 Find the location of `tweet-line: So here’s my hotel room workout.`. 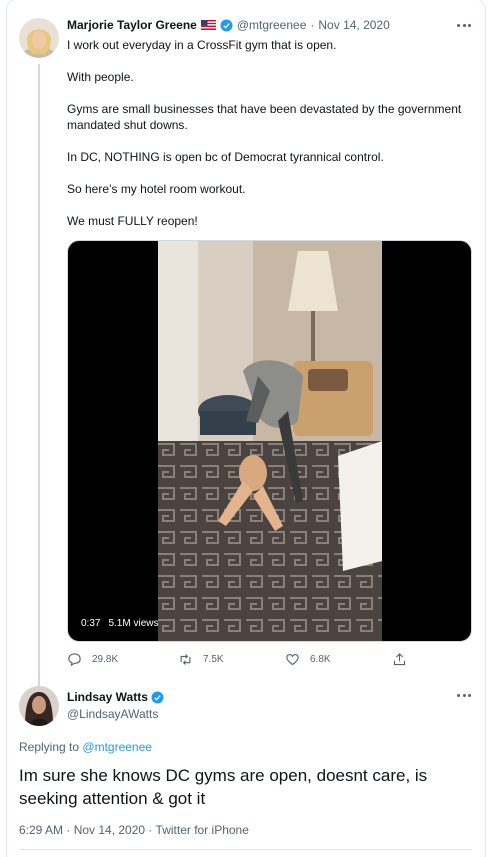

tweet-line: So here’s my hotel room workout. is located at coordinates (156, 189).